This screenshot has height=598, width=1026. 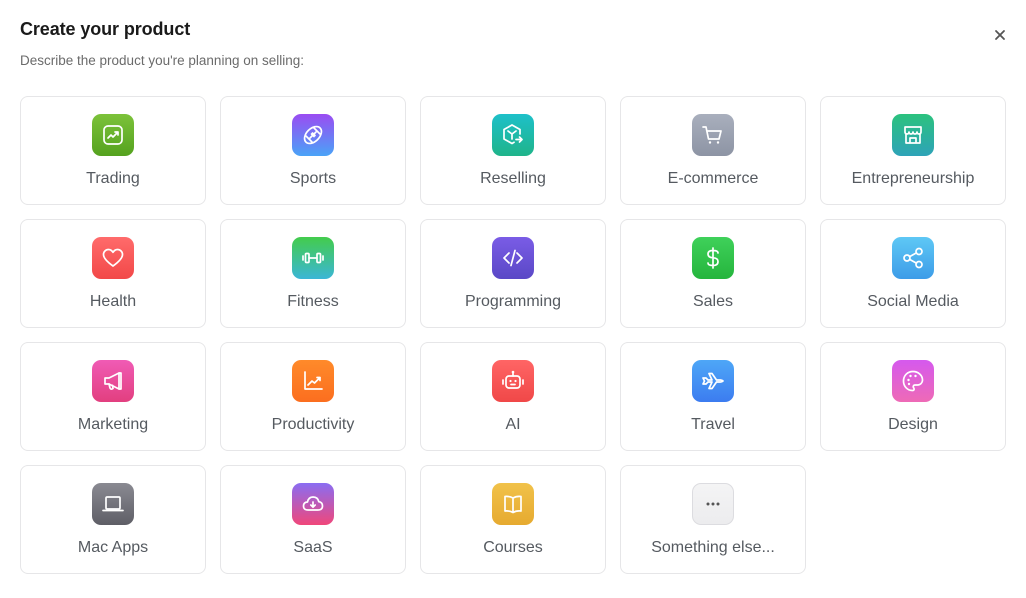 I want to click on category-card-trading: Trading, so click(x=113, y=150).